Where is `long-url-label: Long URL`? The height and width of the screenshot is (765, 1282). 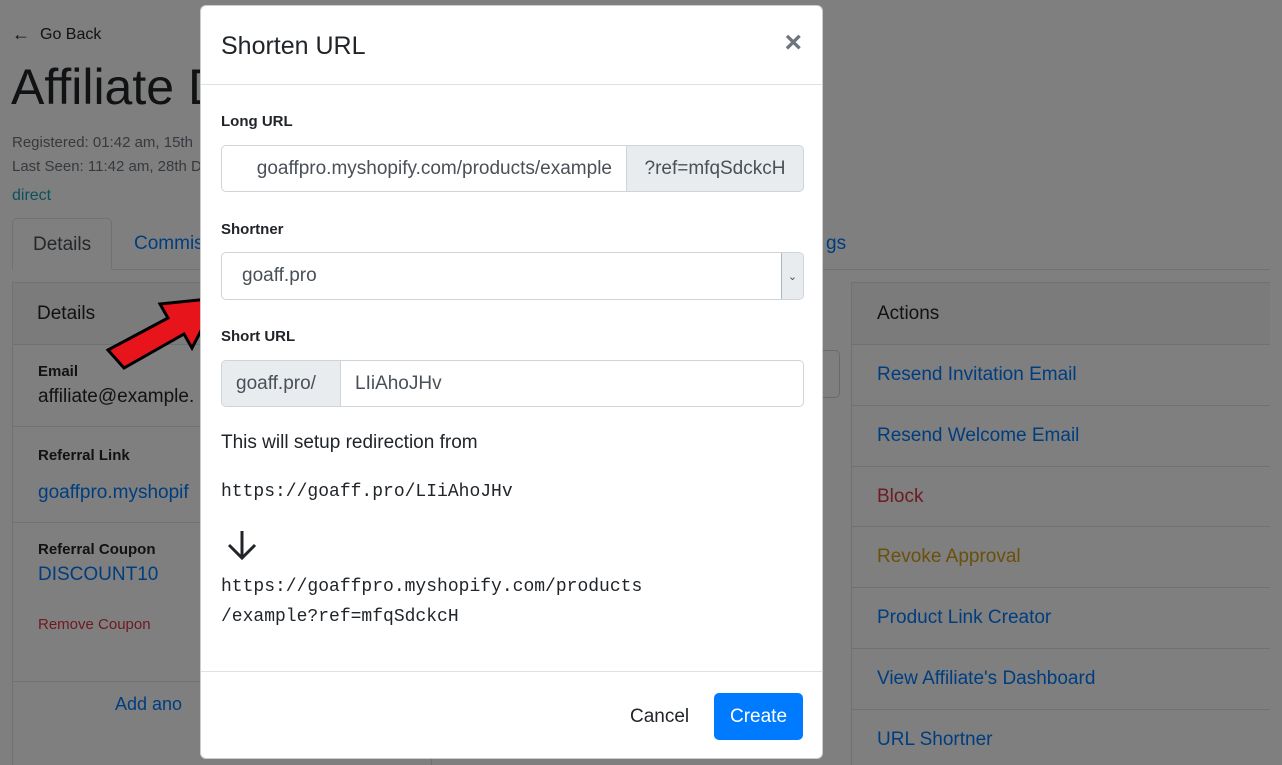 long-url-label: Long URL is located at coordinates (257, 121).